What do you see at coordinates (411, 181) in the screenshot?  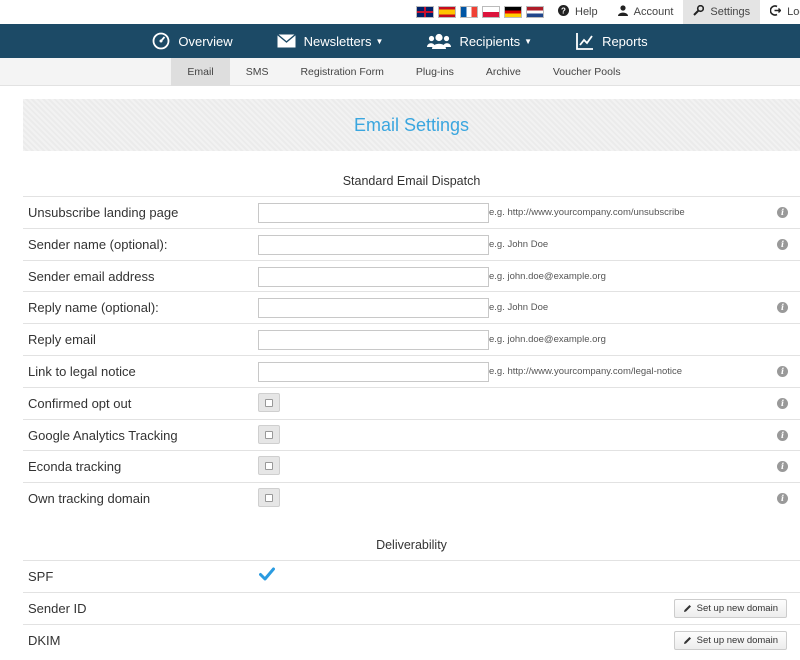 I see `section-title-standard: Standard Email Dispatch` at bounding box center [411, 181].